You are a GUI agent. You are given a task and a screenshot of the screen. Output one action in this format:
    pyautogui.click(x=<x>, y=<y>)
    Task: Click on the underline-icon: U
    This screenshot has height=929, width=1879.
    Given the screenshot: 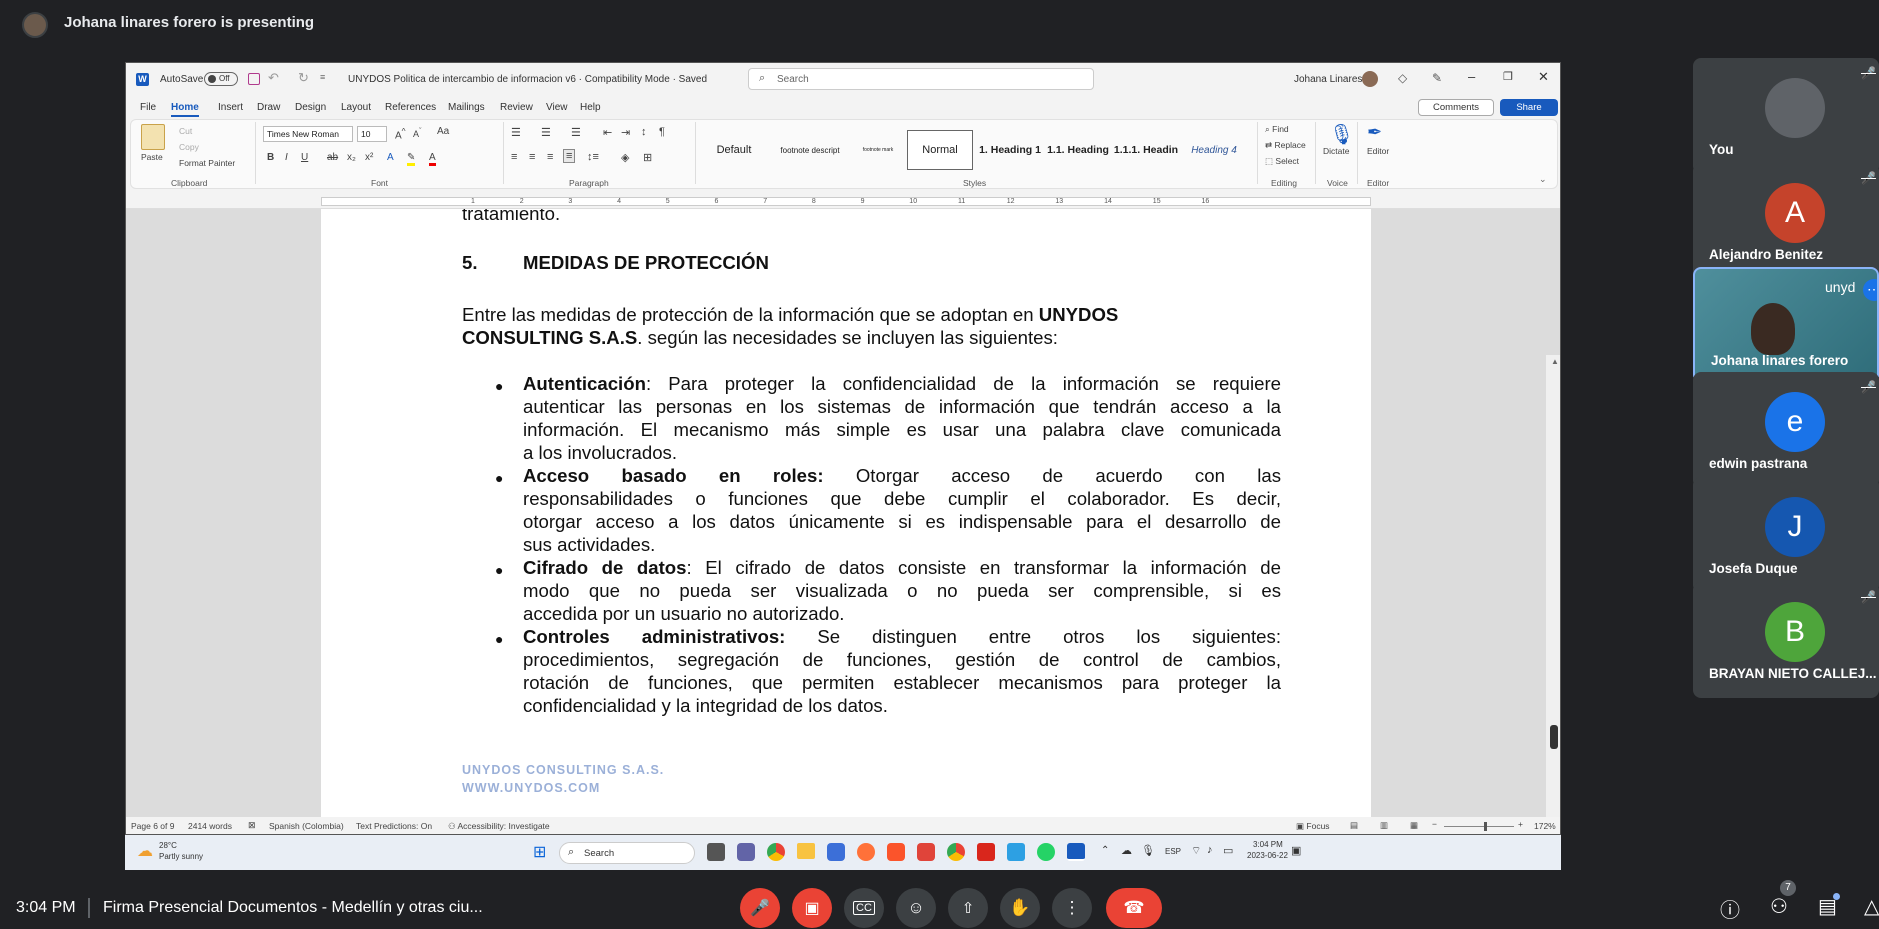 What is the action you would take?
    pyautogui.click(x=304, y=157)
    